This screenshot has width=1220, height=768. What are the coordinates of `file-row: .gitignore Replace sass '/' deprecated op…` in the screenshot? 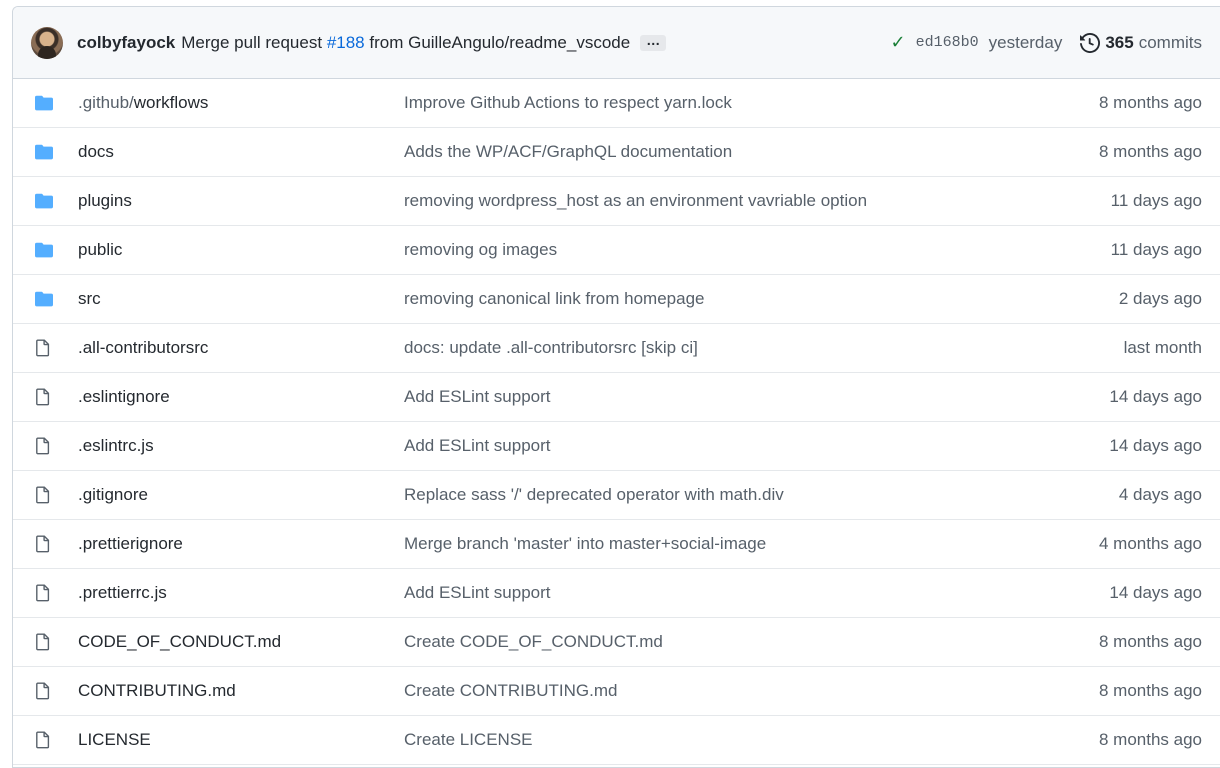 It's located at (616, 495).